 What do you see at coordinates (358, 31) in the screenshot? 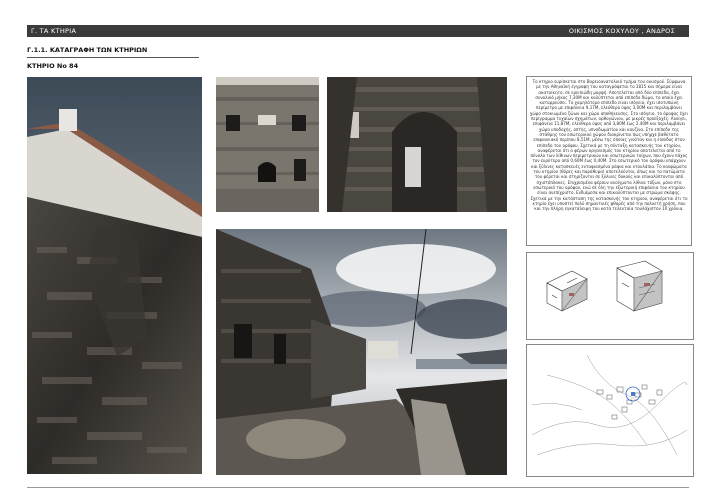
I see `header-bar: Γ. ΤΑ ΚΤΗΡΙΑ ΟΙΚΙΣΜΟΣ ΚΟΧΥΛΟΥ , ΑΝΔΡΟΣ` at bounding box center [358, 31].